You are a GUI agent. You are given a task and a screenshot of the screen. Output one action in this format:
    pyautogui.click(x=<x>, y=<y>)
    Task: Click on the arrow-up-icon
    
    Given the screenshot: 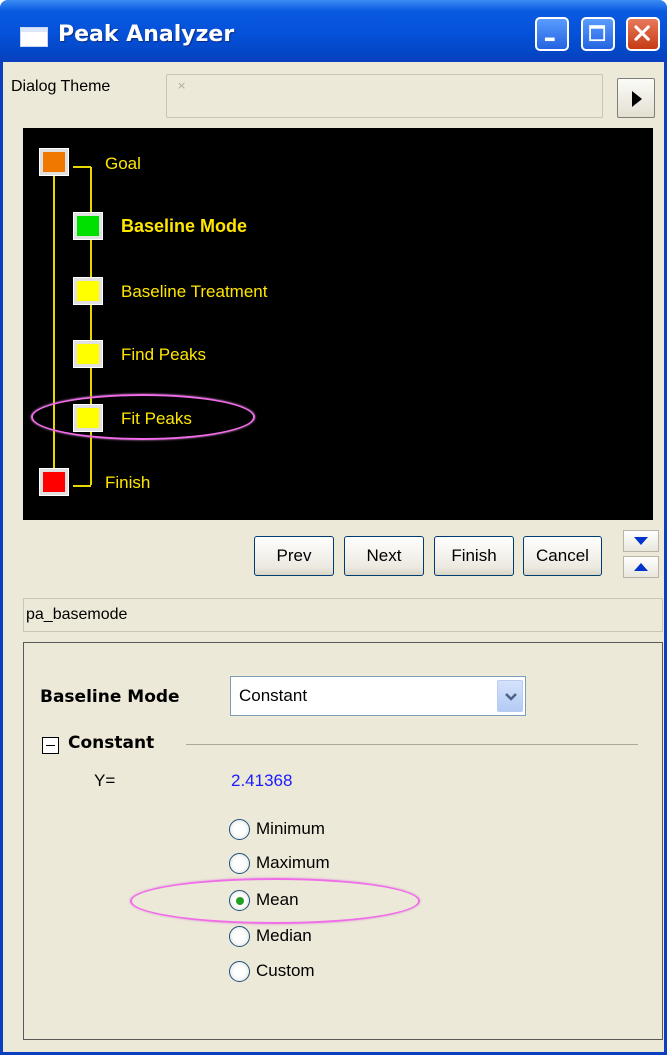 What is the action you would take?
    pyautogui.click(x=641, y=567)
    